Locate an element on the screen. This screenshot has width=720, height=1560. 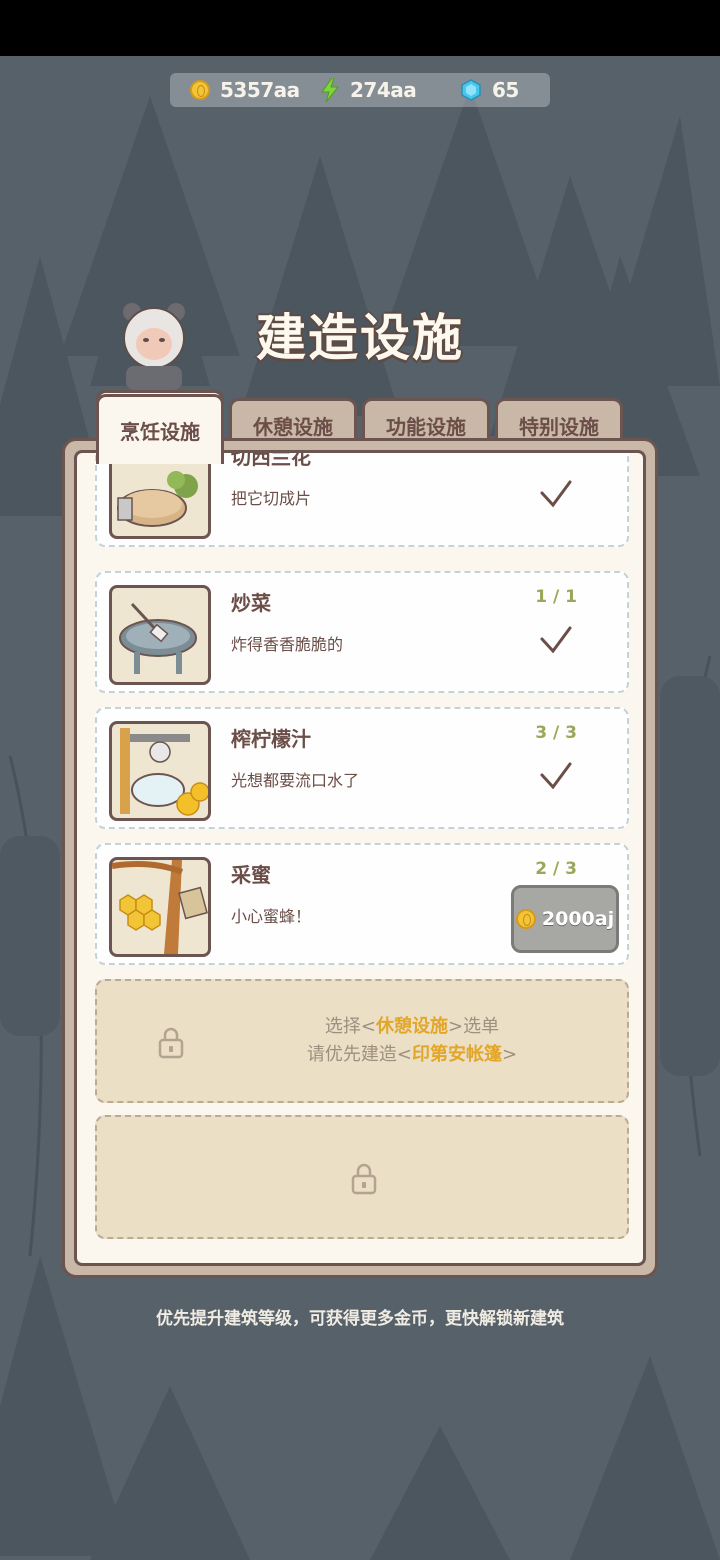
tab-function-label: 功能设施 is located at coordinates (426, 427).